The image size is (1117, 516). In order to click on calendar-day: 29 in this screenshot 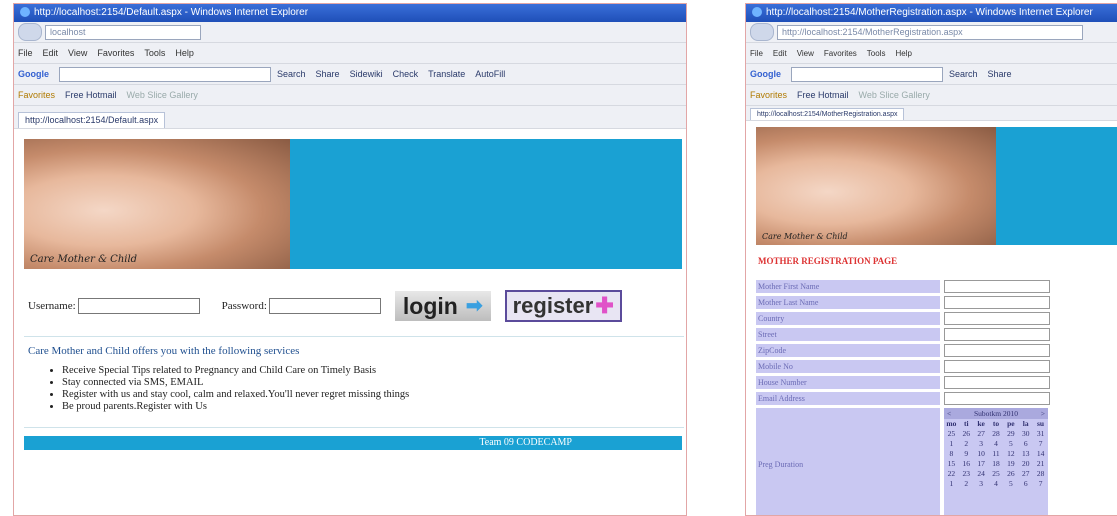, I will do `click(1010, 434)`.